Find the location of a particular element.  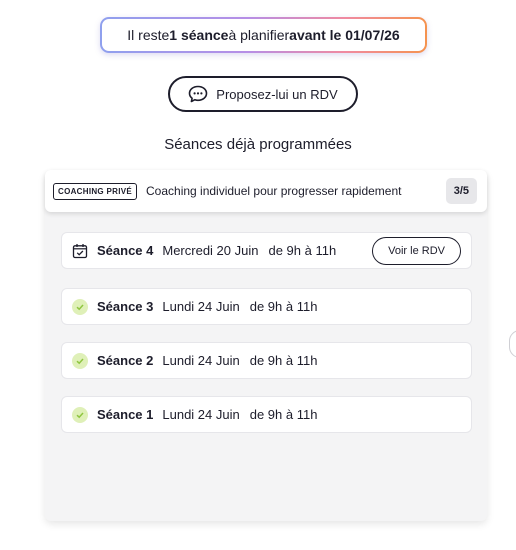

banner-prefix: Il reste is located at coordinates (148, 35).